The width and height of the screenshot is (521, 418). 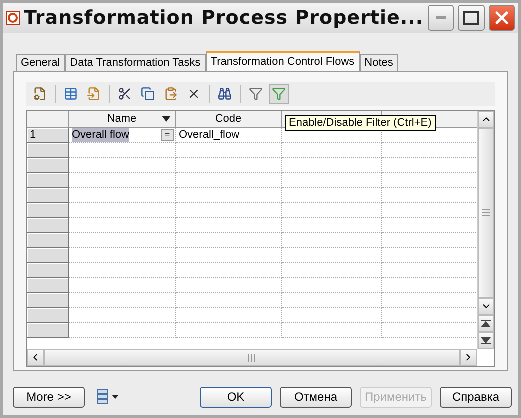 What do you see at coordinates (501, 18) in the screenshot?
I see `close-button` at bounding box center [501, 18].